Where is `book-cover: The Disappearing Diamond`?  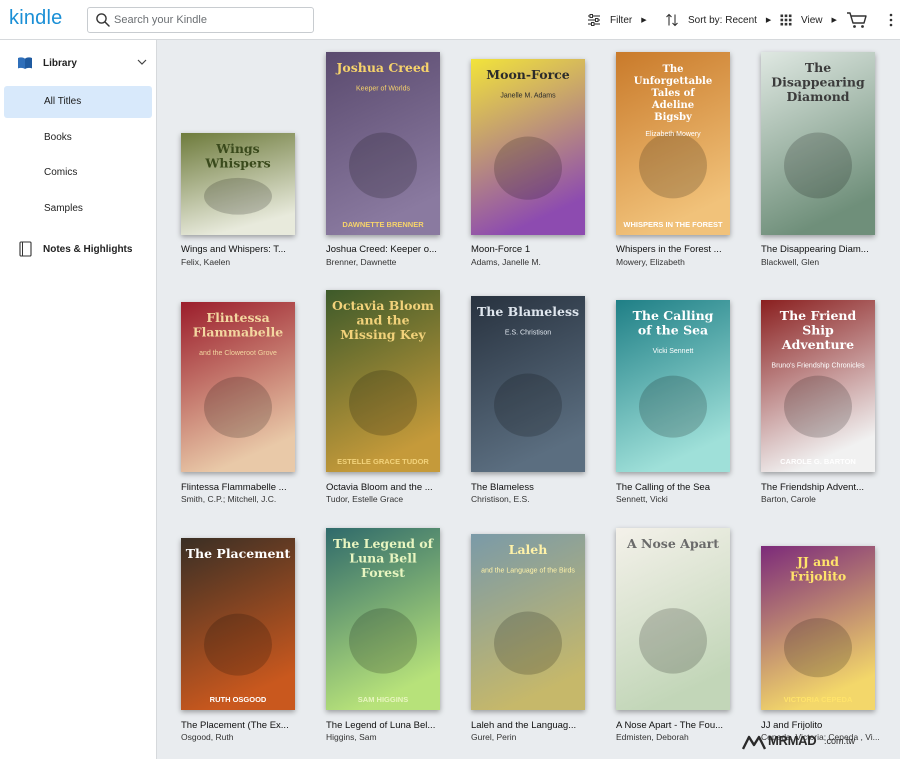 book-cover: The Disappearing Diamond is located at coordinates (818, 143).